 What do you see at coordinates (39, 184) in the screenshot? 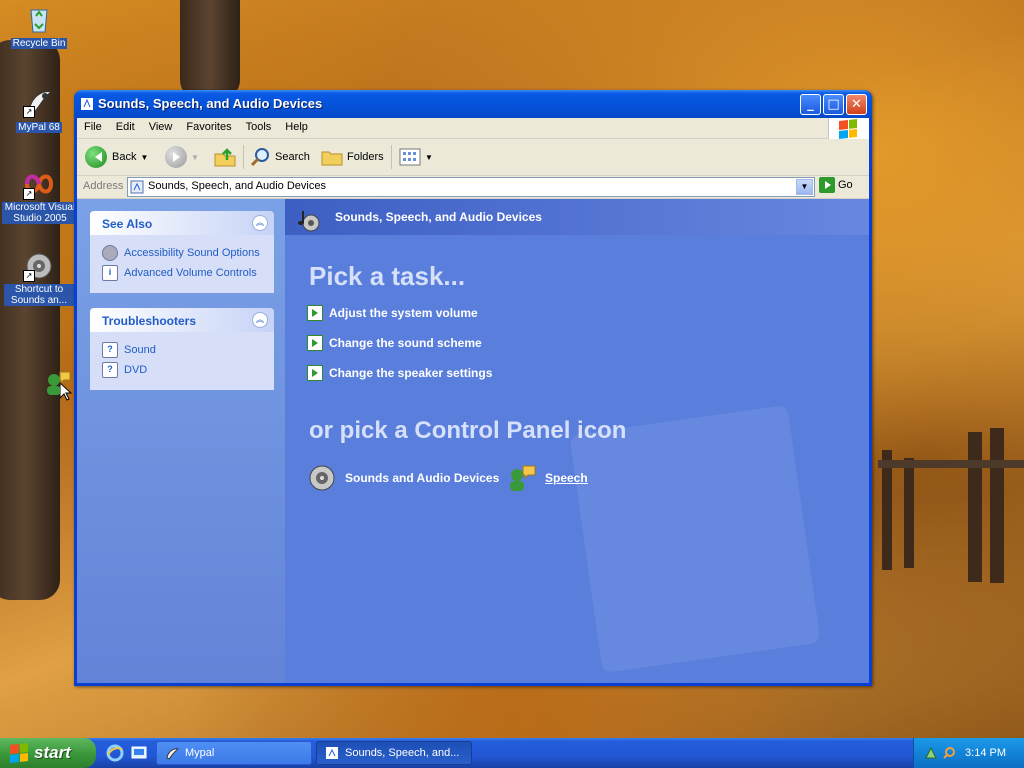
I see `visual-studio-icon: ↗` at bounding box center [39, 184].